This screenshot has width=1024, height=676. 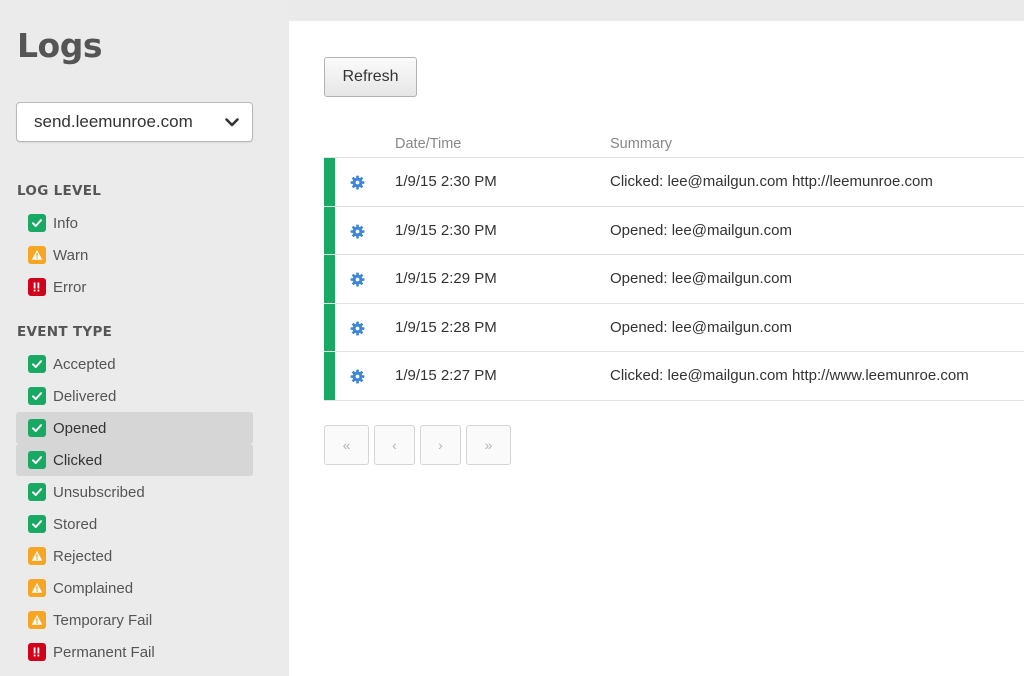 I want to click on filter-stored: Stored, so click(x=134, y=524).